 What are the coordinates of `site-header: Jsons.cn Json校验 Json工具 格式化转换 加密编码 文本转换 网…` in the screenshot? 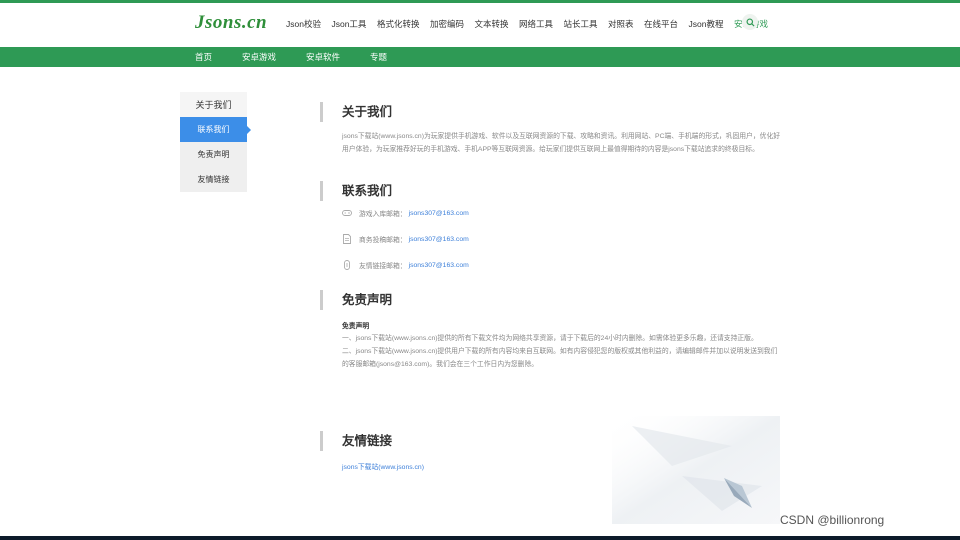 It's located at (480, 25).